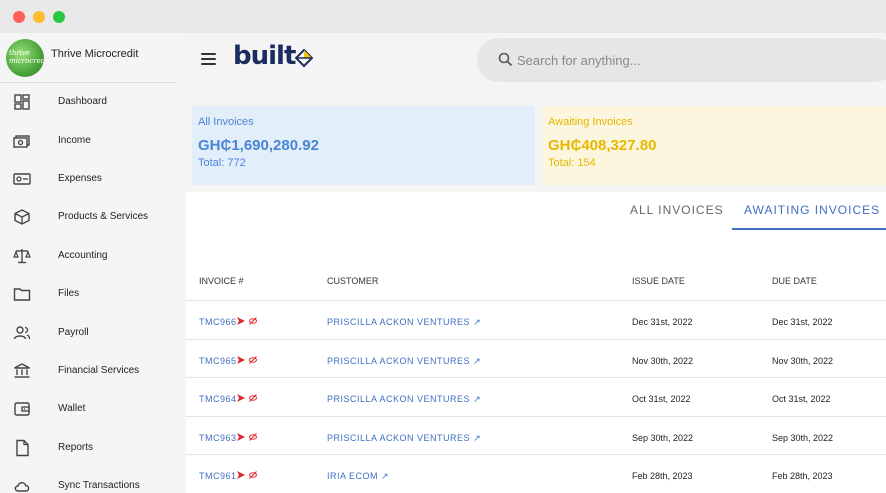  Describe the element at coordinates (93, 141) in the screenshot. I see `sidebar-item-income: Income` at that location.